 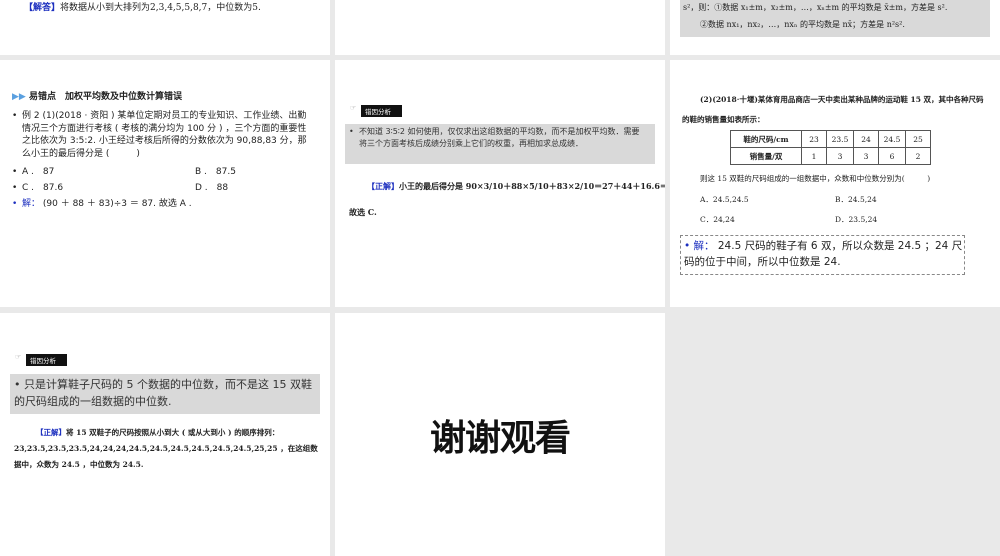 I want to click on heading: ▶▶ 易错点 加权平均数及中位数计算错误, so click(x=97, y=95).